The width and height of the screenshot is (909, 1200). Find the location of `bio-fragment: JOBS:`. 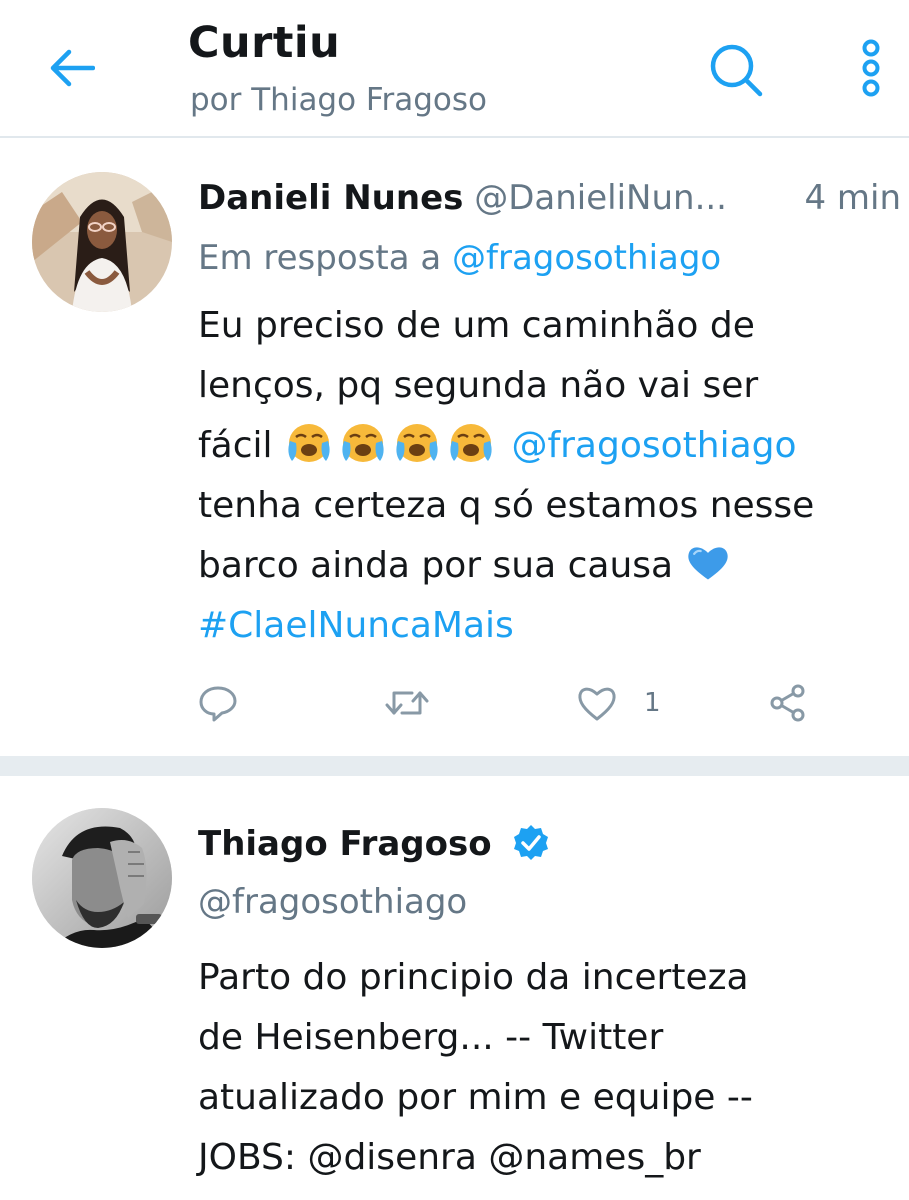

bio-fragment: JOBS: is located at coordinates (247, 1157).